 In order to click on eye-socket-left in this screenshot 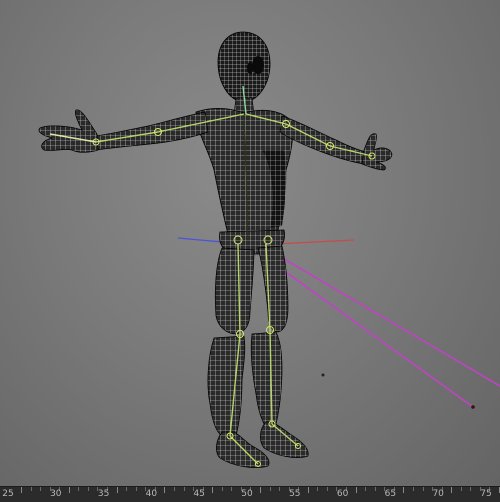, I will do `click(250, 68)`.